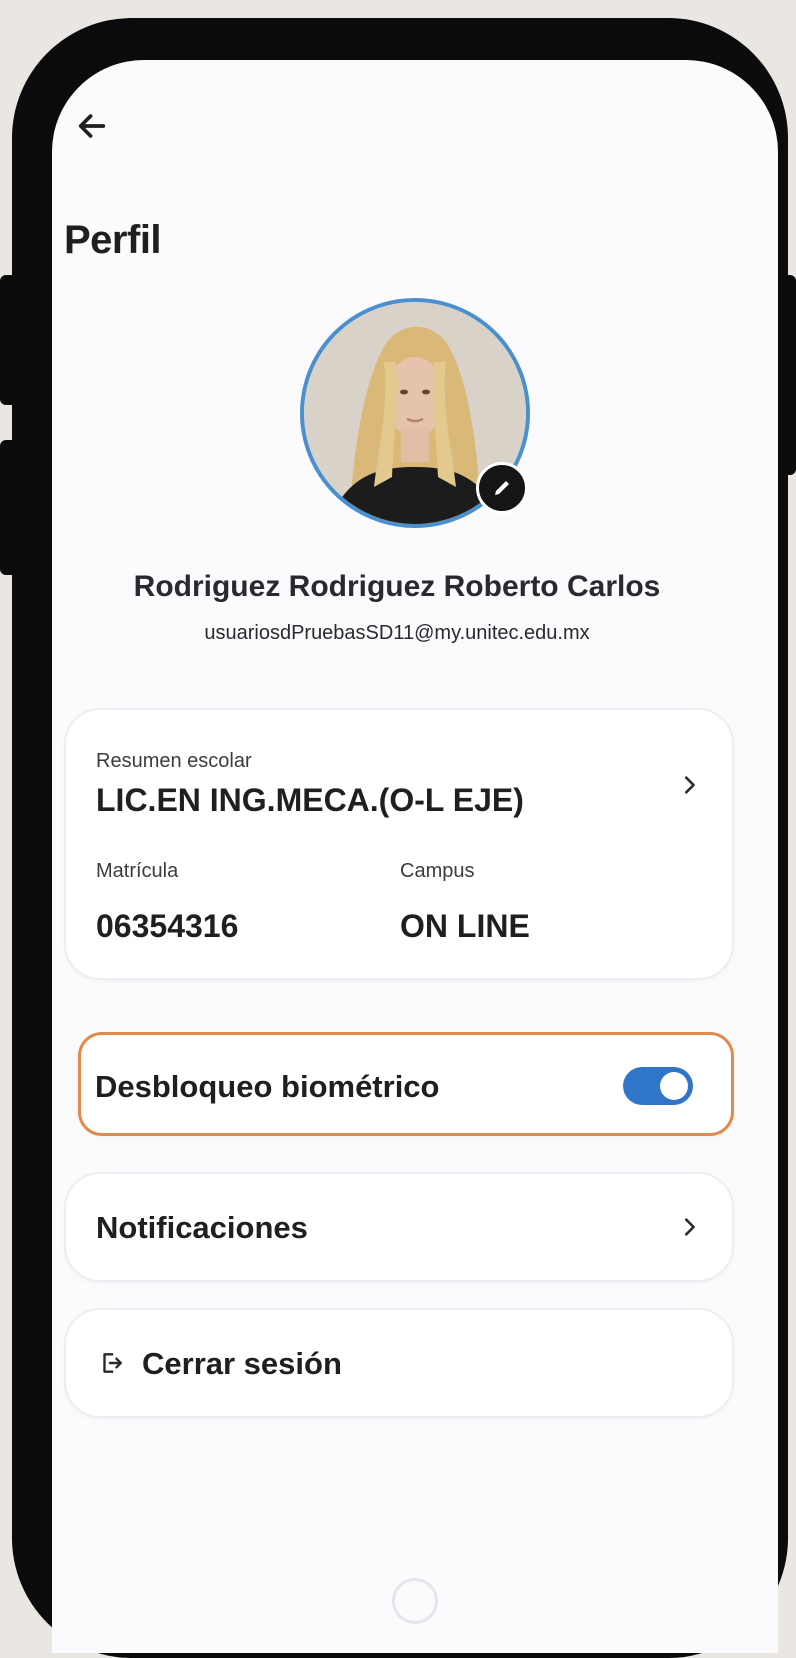  Describe the element at coordinates (658, 1086) in the screenshot. I see `biometric-toggle` at that location.